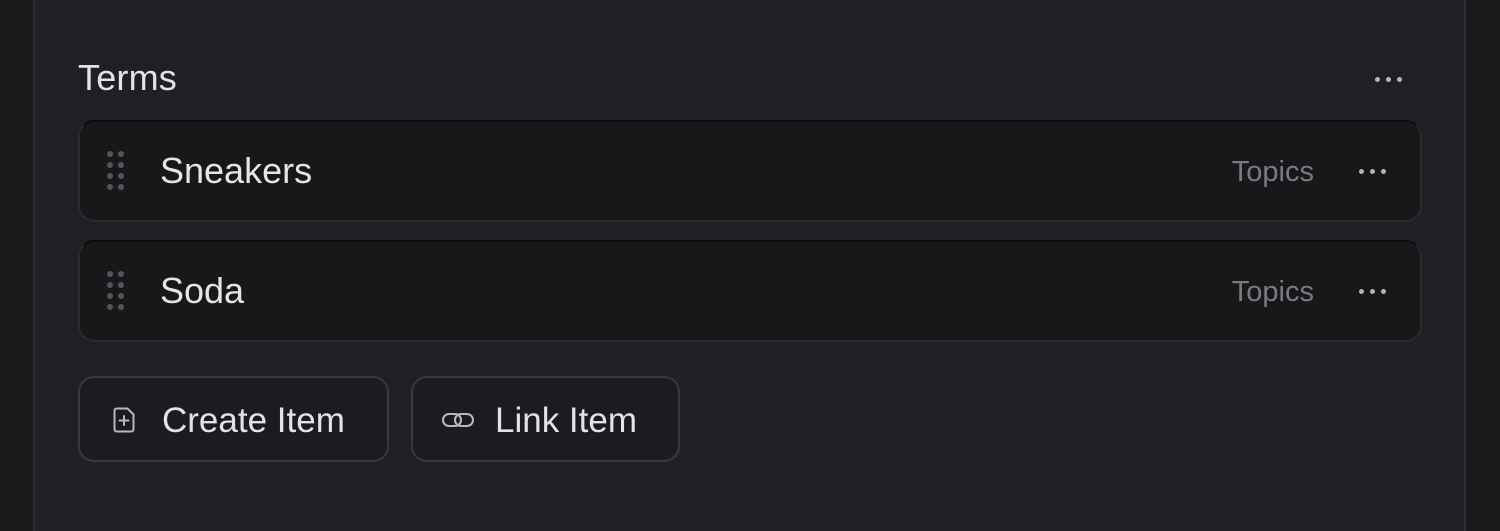 Image resolution: width=1500 pixels, height=531 pixels. What do you see at coordinates (750, 79) in the screenshot?
I see `section-header: Terms` at bounding box center [750, 79].